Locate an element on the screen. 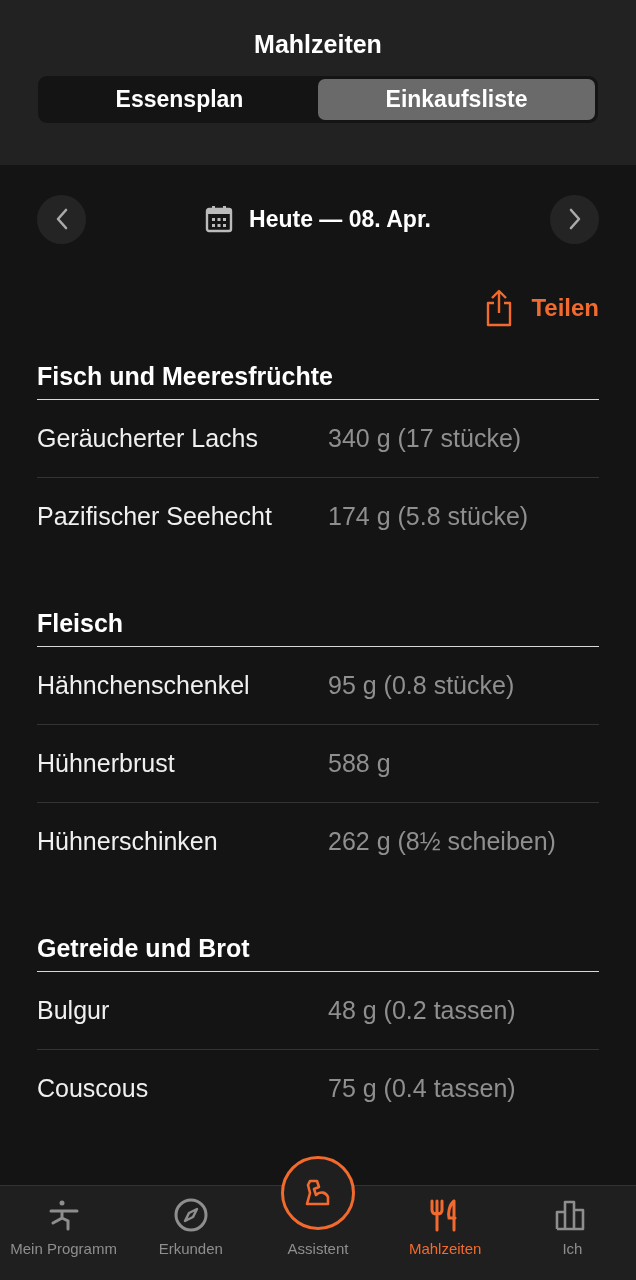 This screenshot has width=636, height=1280. chevron-right-icon is located at coordinates (574, 219).